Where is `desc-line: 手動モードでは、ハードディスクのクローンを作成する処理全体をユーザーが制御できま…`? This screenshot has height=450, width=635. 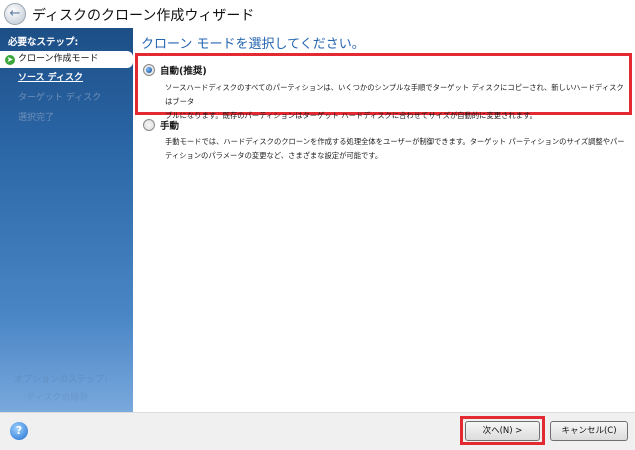 desc-line: 手動モードでは、ハードディスクのクローンを作成する処理全体をユーザーが制御できま… is located at coordinates (395, 141).